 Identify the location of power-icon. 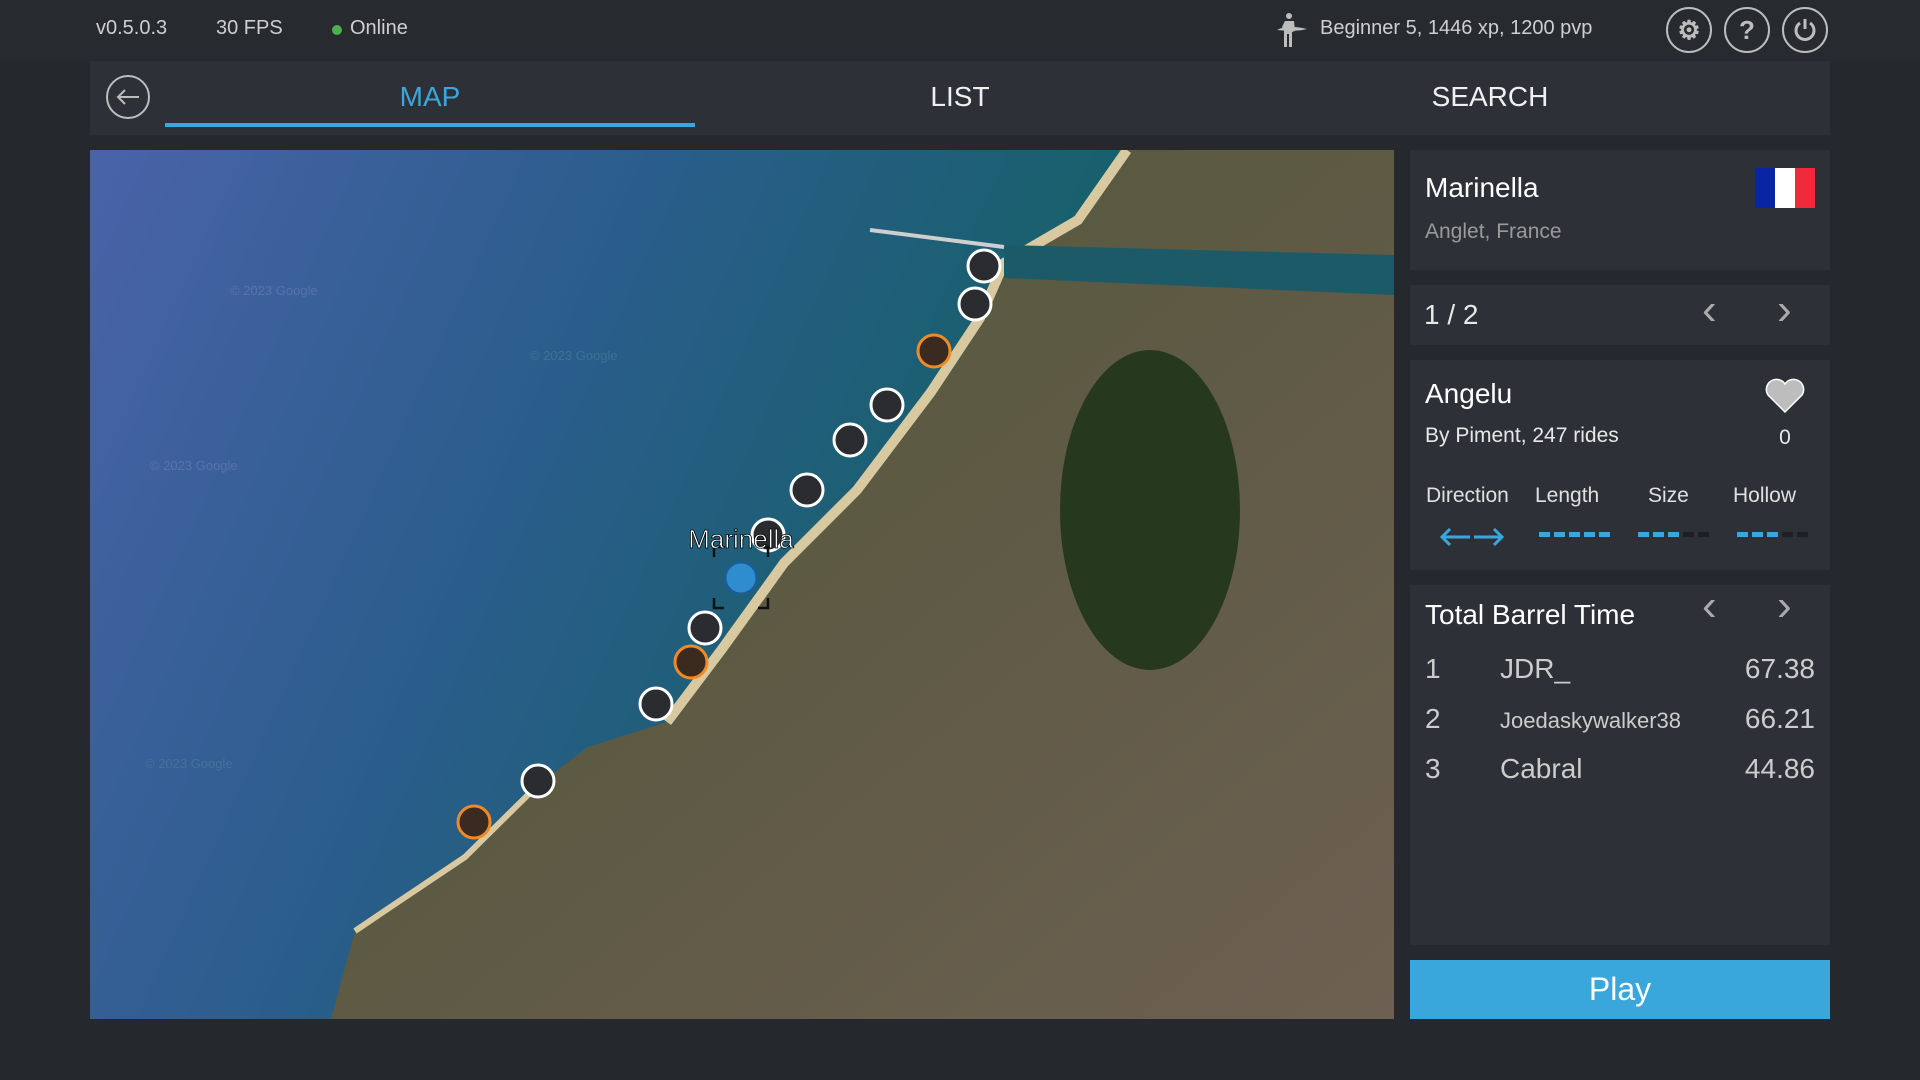
(1805, 30).